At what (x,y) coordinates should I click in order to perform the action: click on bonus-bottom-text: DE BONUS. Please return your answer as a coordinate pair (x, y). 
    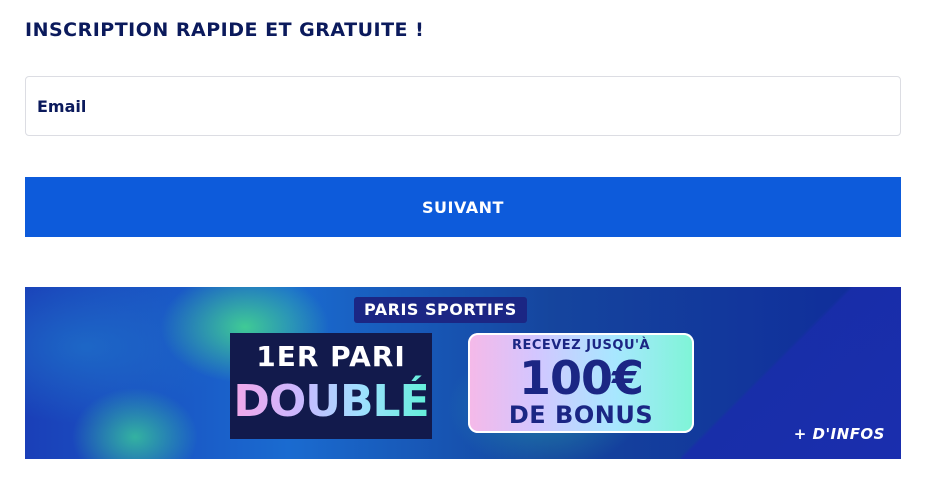
    Looking at the image, I should click on (581, 415).